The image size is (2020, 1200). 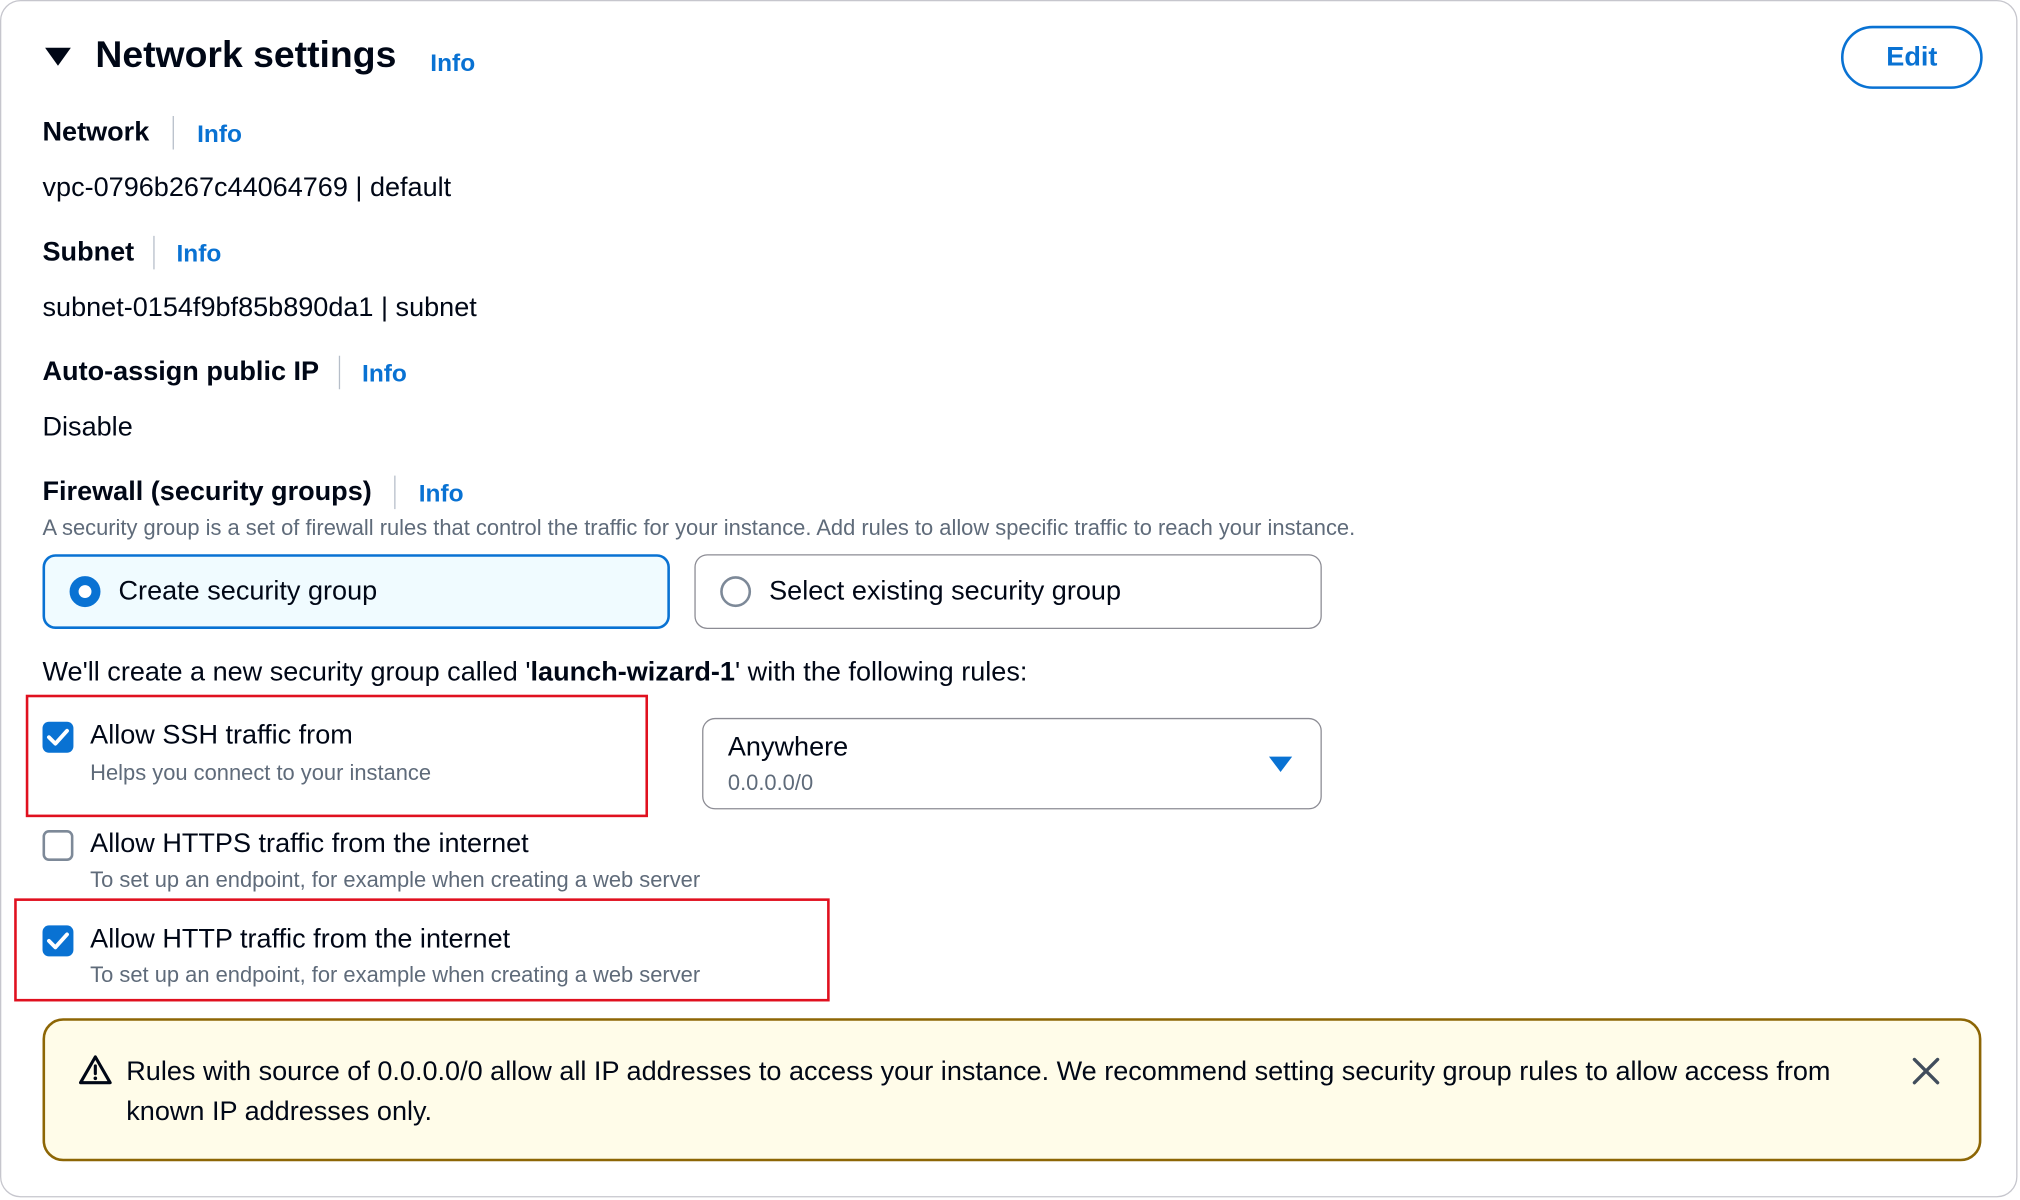 I want to click on subnet-value: subnet-0154f9bf85b890da1 | subnet, so click(x=259, y=307).